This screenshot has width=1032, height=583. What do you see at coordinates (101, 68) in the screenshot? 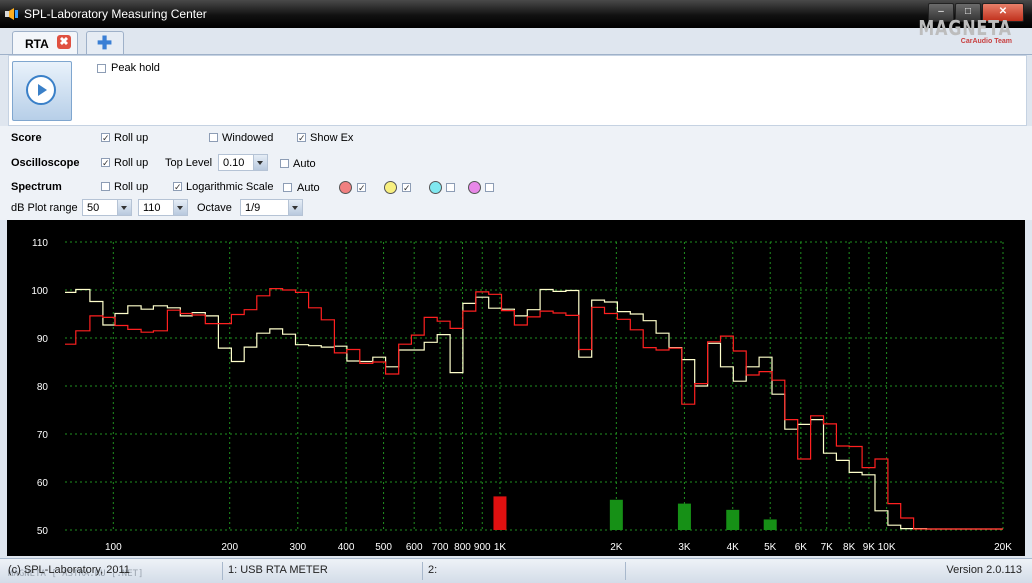
I see `peak-hold-checkbox` at bounding box center [101, 68].